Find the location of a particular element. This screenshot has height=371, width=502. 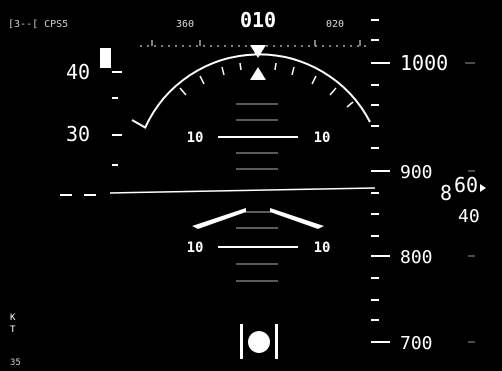

altitude-pointer-icon is located at coordinates (483, 188).